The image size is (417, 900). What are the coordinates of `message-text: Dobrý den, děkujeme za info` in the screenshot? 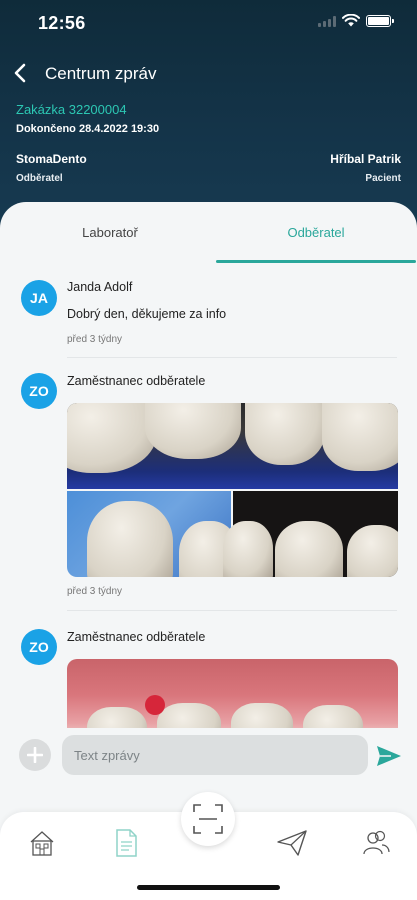 It's located at (147, 314).